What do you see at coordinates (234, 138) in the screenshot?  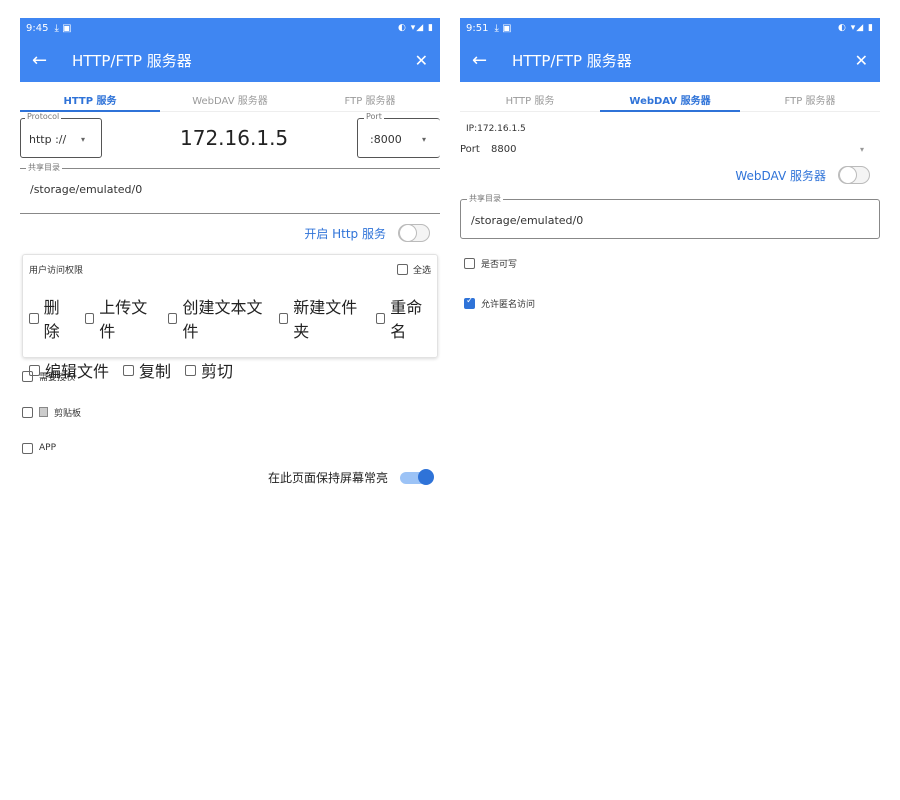 I see `ip-address: 172.16.1.5` at bounding box center [234, 138].